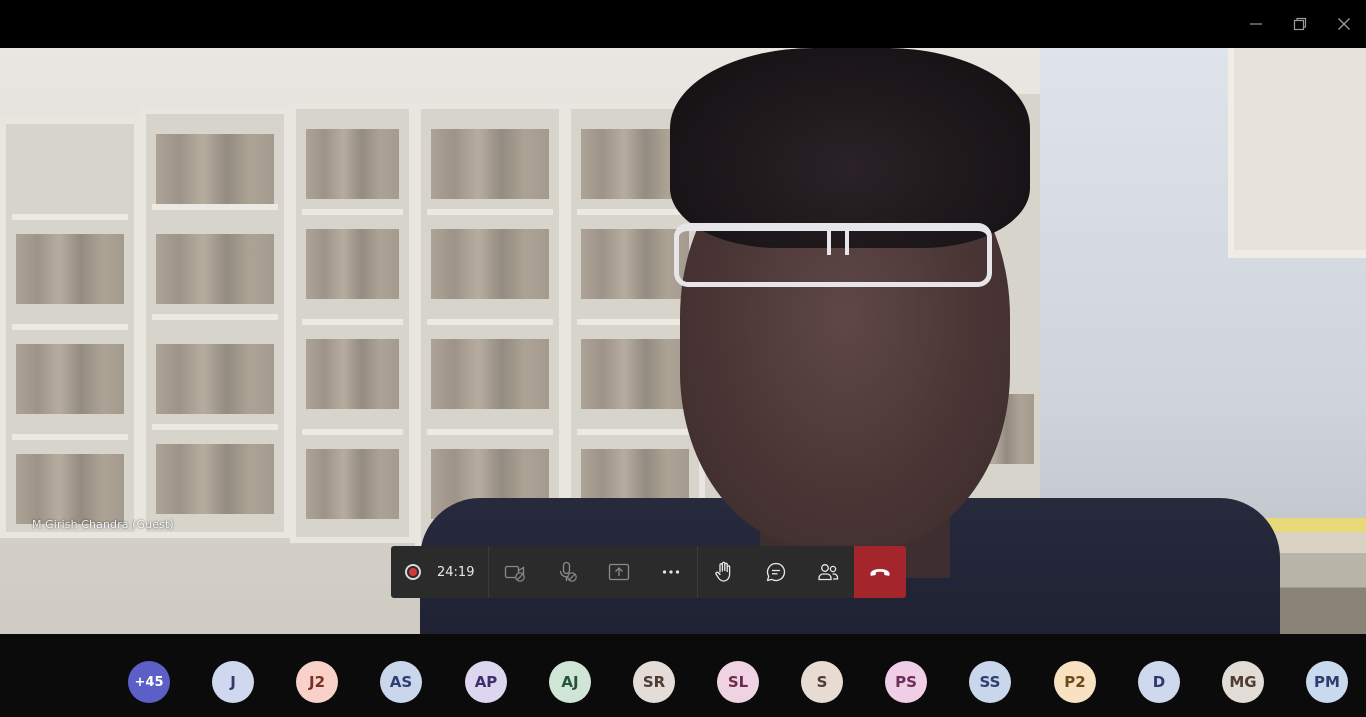  I want to click on record-icon, so click(413, 572).